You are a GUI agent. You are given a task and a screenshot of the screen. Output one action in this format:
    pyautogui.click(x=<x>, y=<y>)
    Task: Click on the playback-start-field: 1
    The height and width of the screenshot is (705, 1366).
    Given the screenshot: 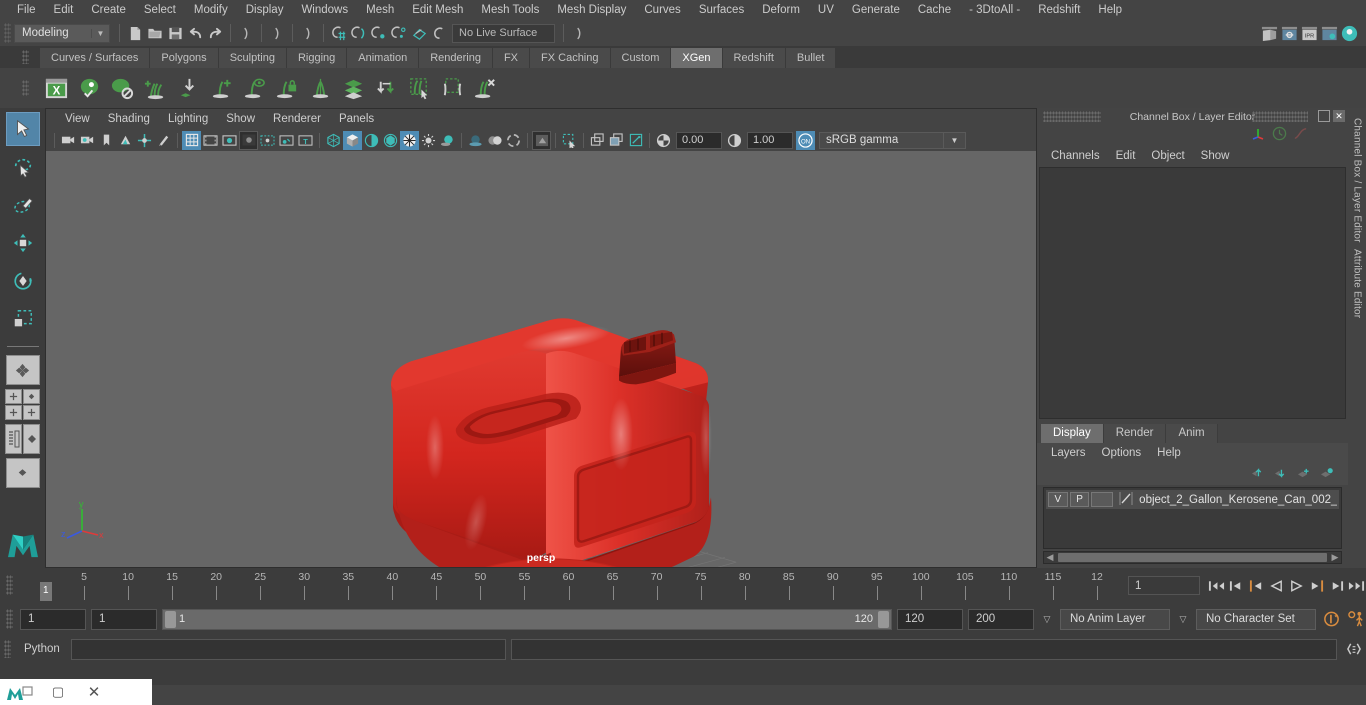 What is the action you would take?
    pyautogui.click(x=124, y=619)
    